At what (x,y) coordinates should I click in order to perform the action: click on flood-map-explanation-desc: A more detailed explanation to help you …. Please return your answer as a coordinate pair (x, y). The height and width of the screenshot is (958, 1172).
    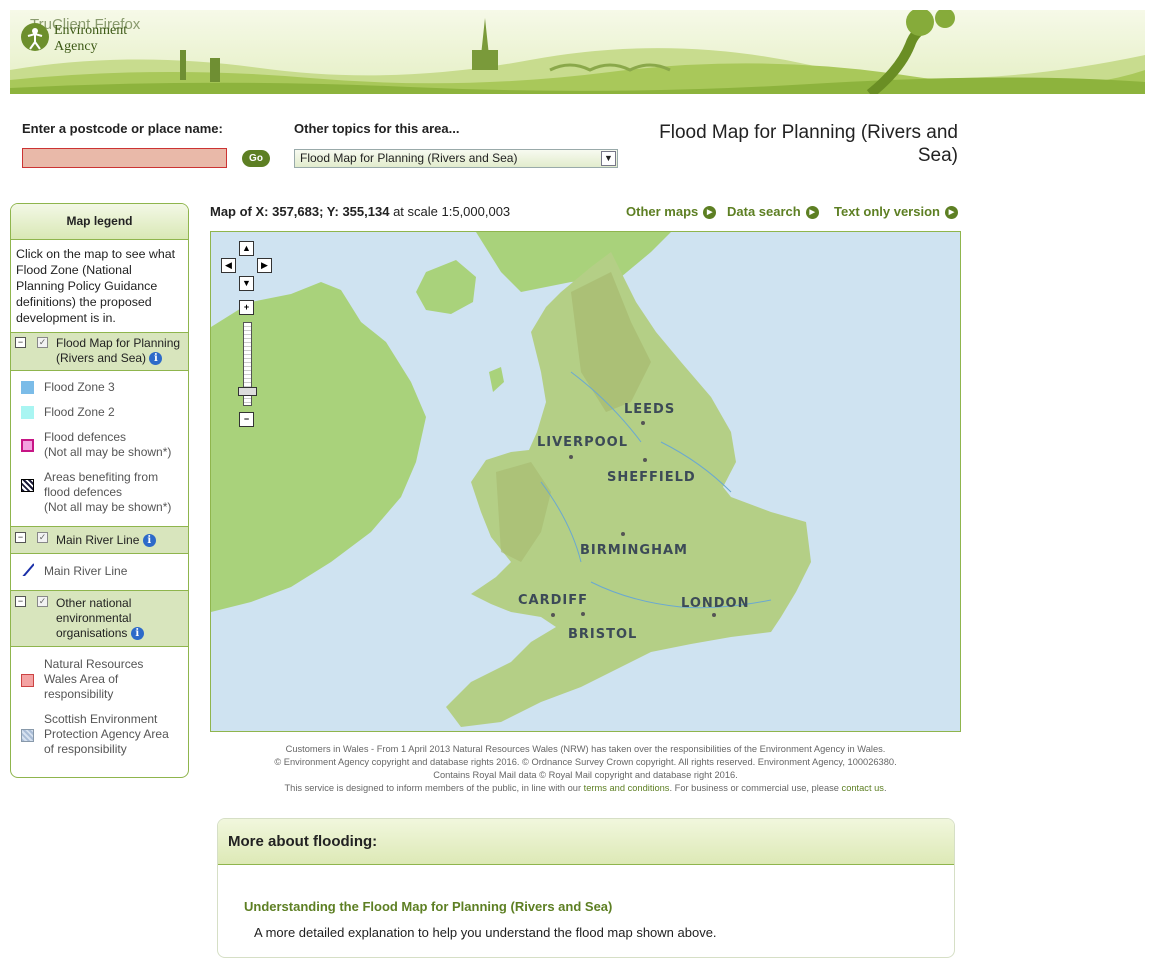
    Looking at the image, I should click on (485, 932).